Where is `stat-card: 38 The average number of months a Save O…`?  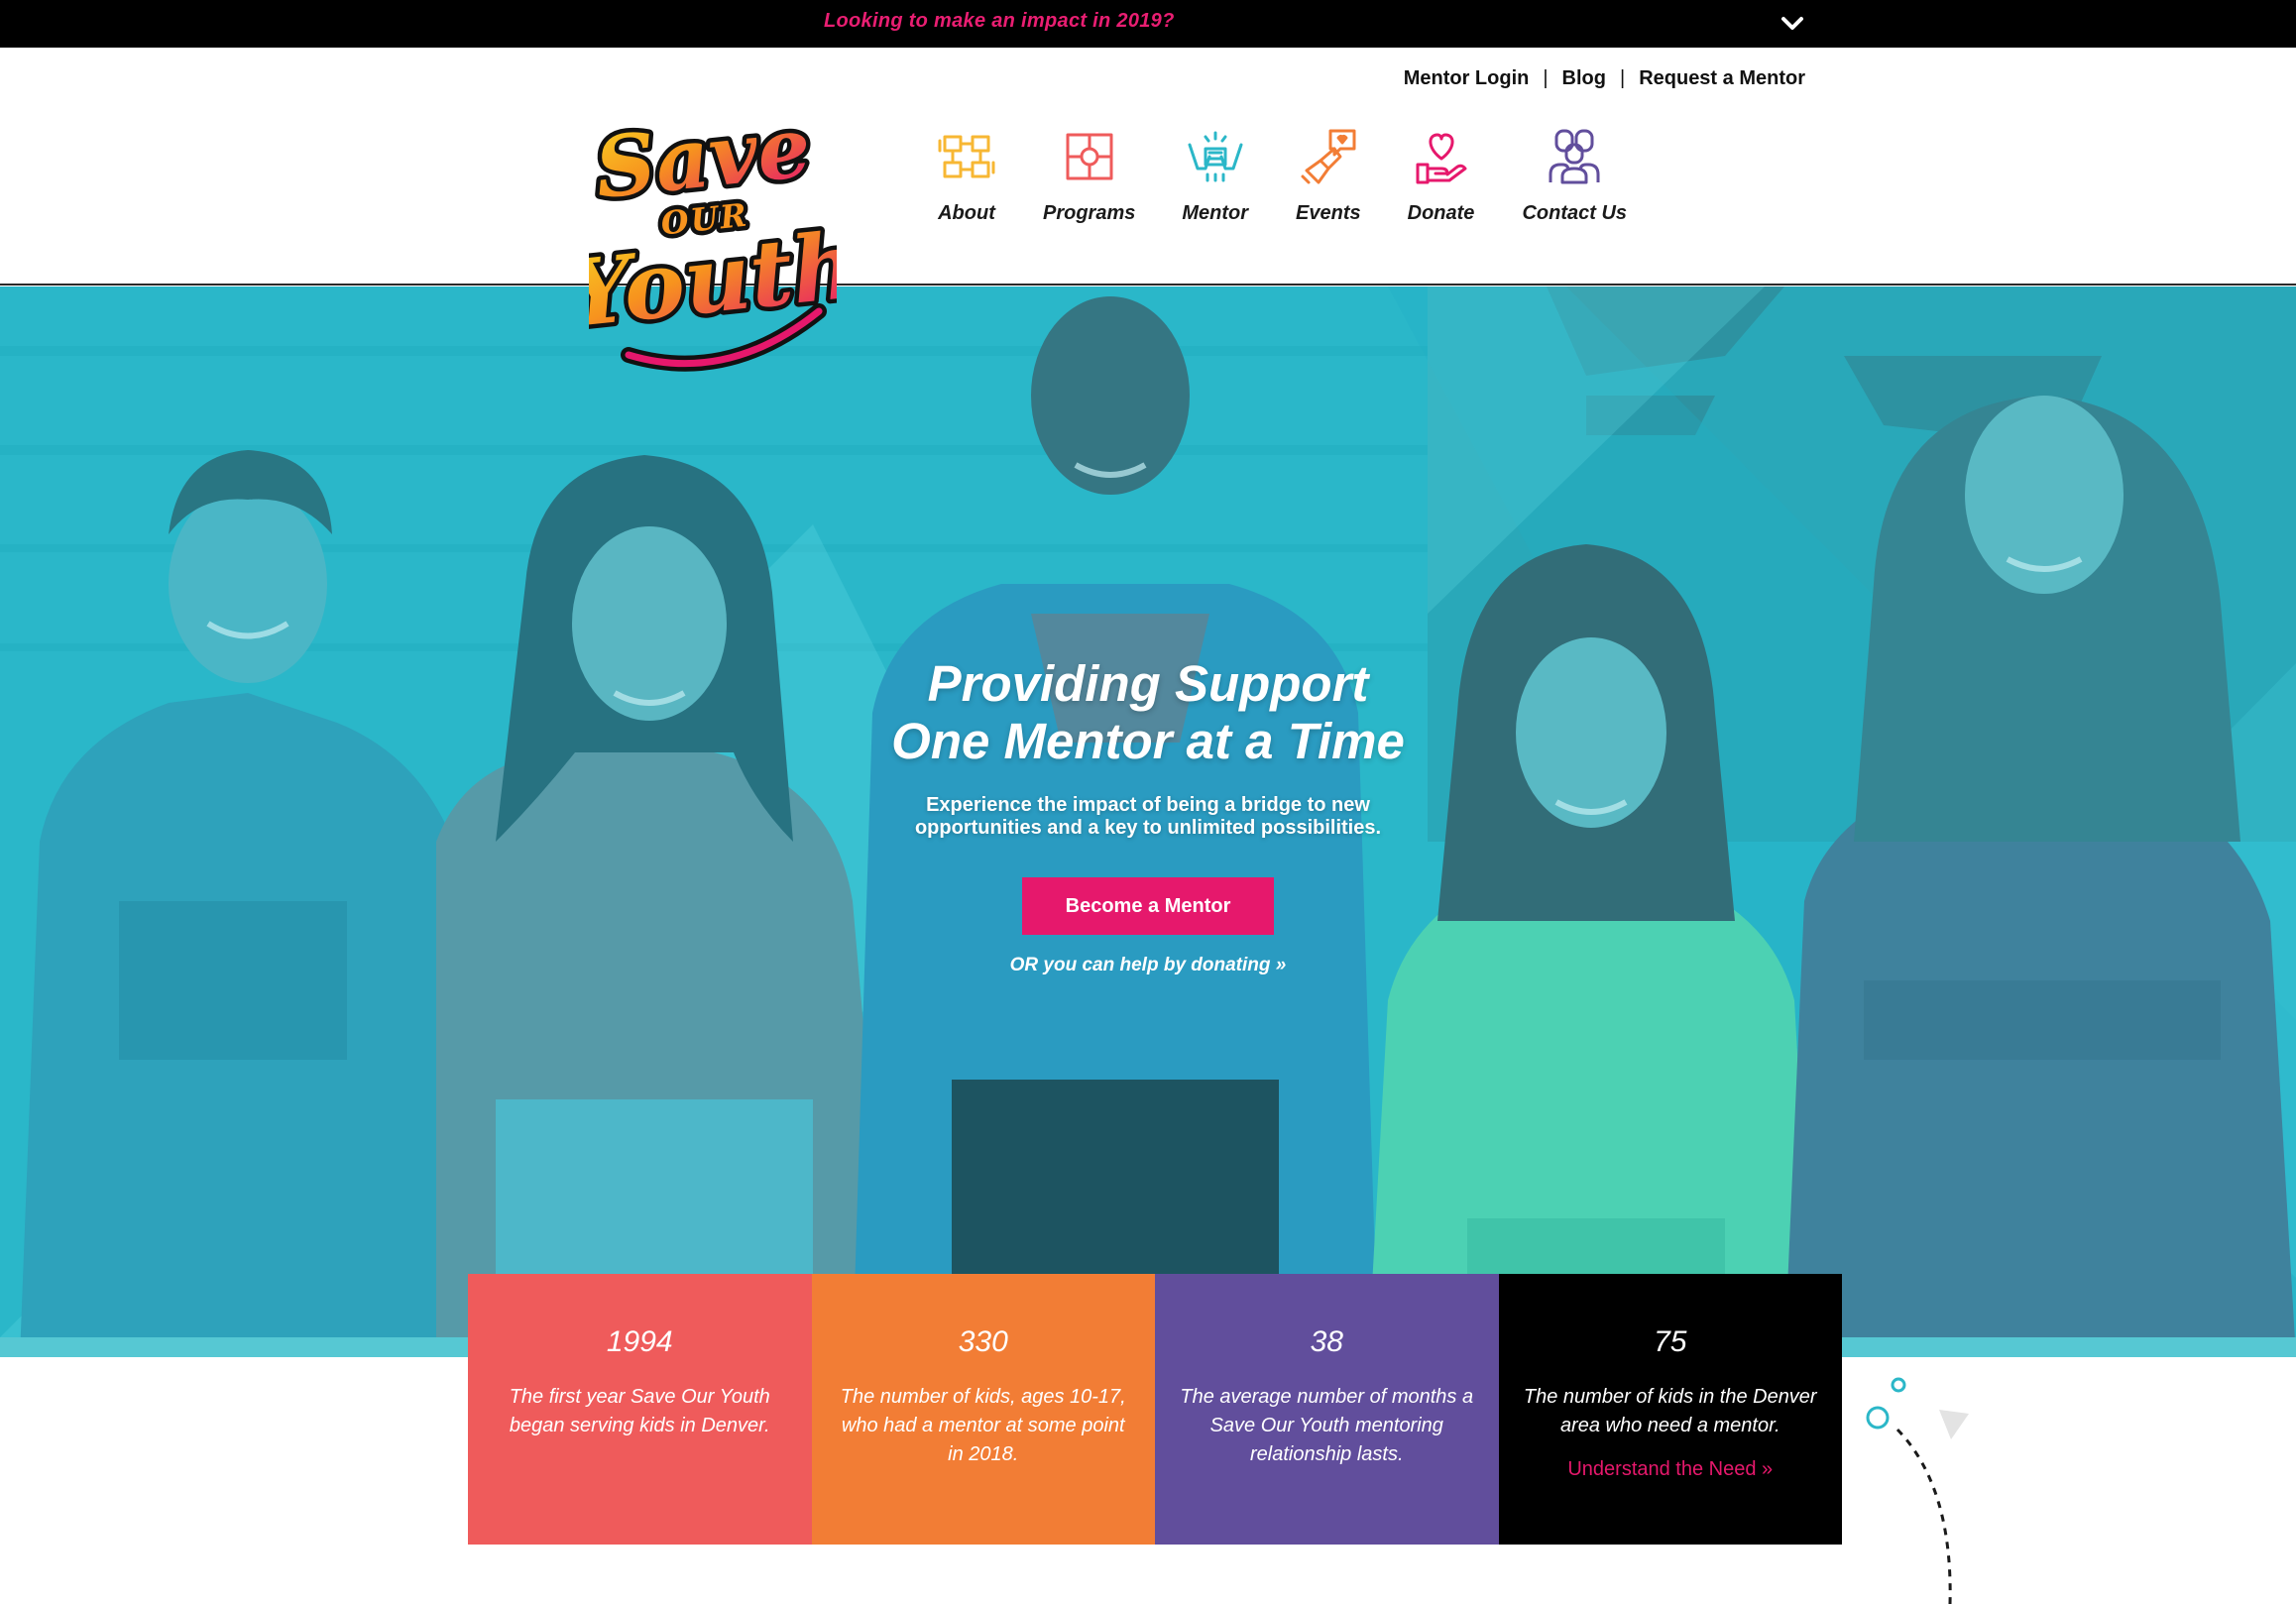 stat-card: 38 The average number of months a Save O… is located at coordinates (1327, 1409).